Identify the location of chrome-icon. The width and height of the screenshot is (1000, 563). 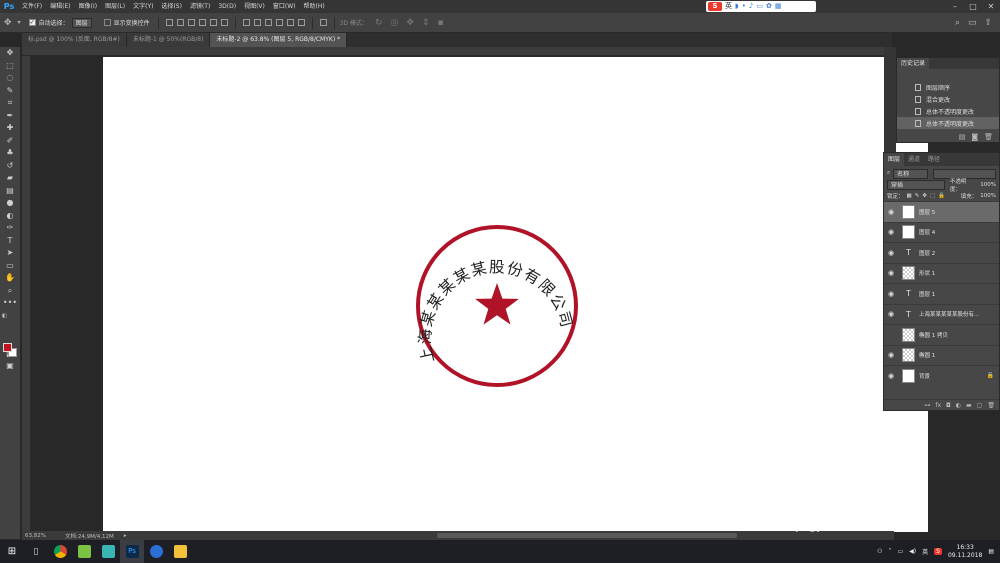
(60, 551).